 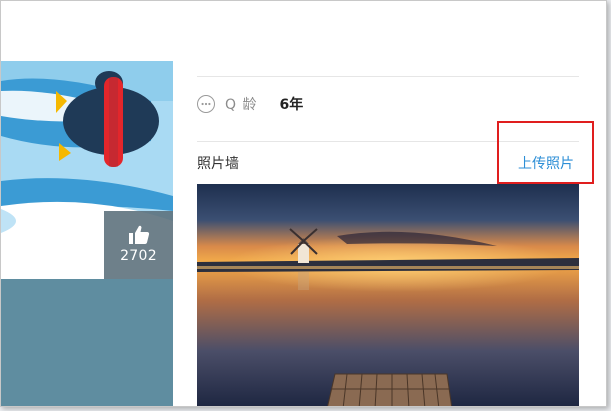 What do you see at coordinates (206, 104) in the screenshot?
I see `ellipsis-circle-icon` at bounding box center [206, 104].